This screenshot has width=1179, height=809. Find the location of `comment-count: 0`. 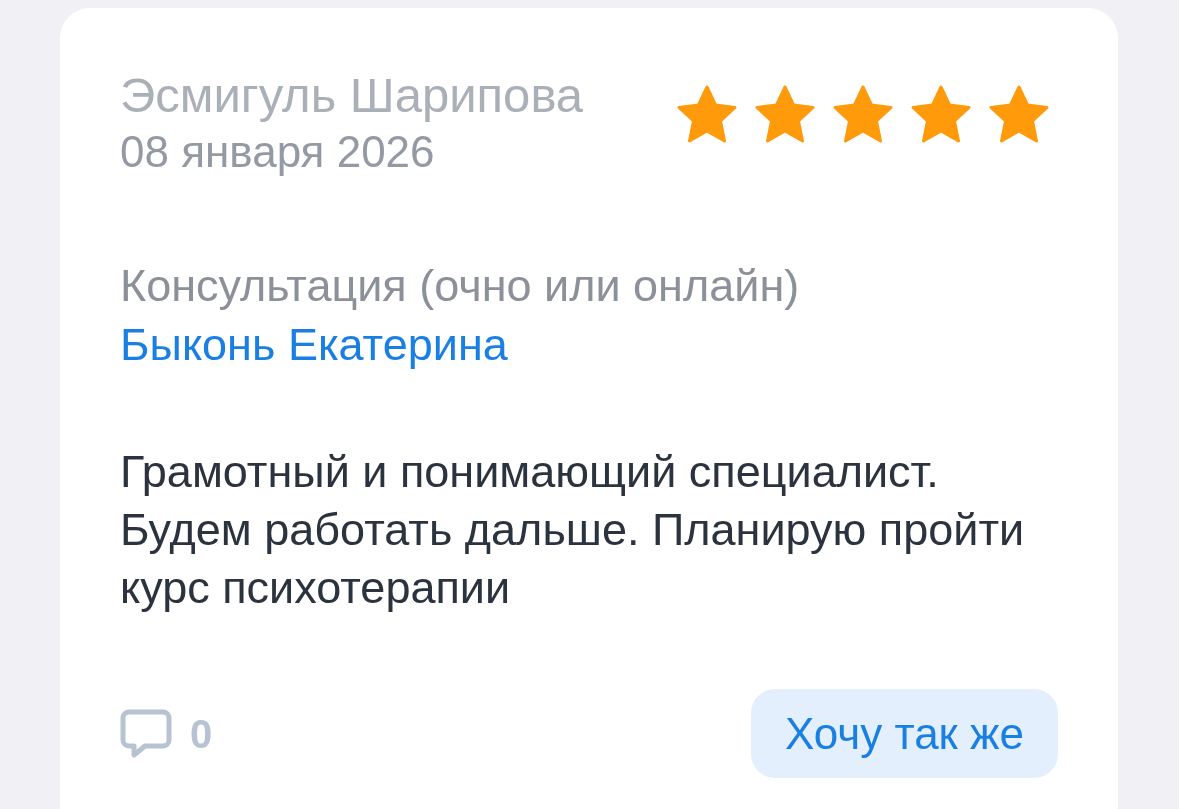

comment-count: 0 is located at coordinates (201, 733).